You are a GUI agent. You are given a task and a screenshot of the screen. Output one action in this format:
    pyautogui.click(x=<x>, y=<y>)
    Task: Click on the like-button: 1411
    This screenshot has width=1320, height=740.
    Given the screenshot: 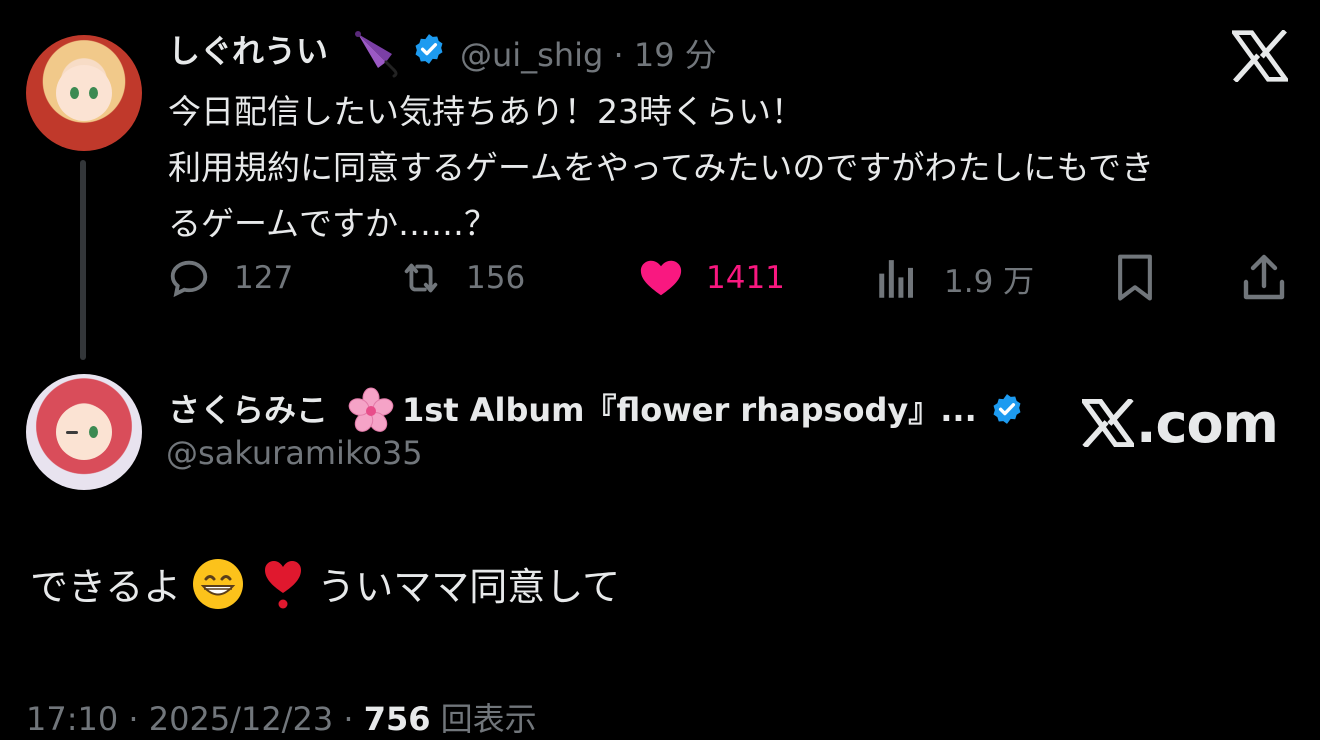 What is the action you would take?
    pyautogui.click(x=711, y=278)
    